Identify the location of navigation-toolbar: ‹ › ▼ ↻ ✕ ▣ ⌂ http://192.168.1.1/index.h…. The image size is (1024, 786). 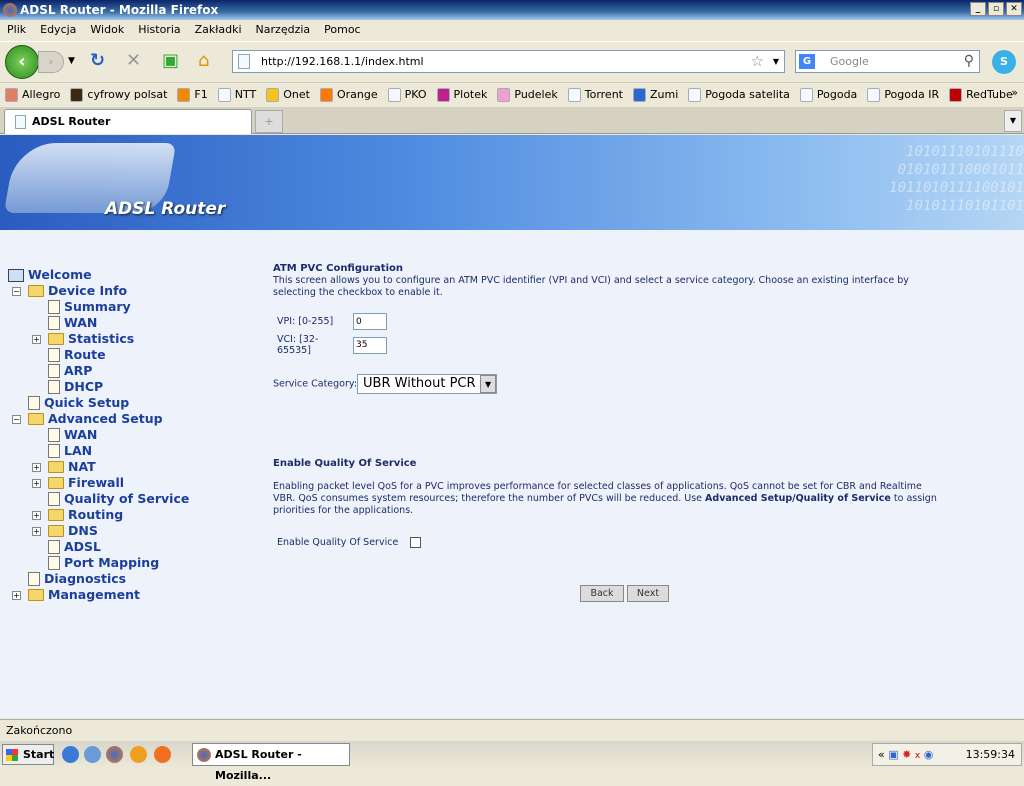
(512, 61).